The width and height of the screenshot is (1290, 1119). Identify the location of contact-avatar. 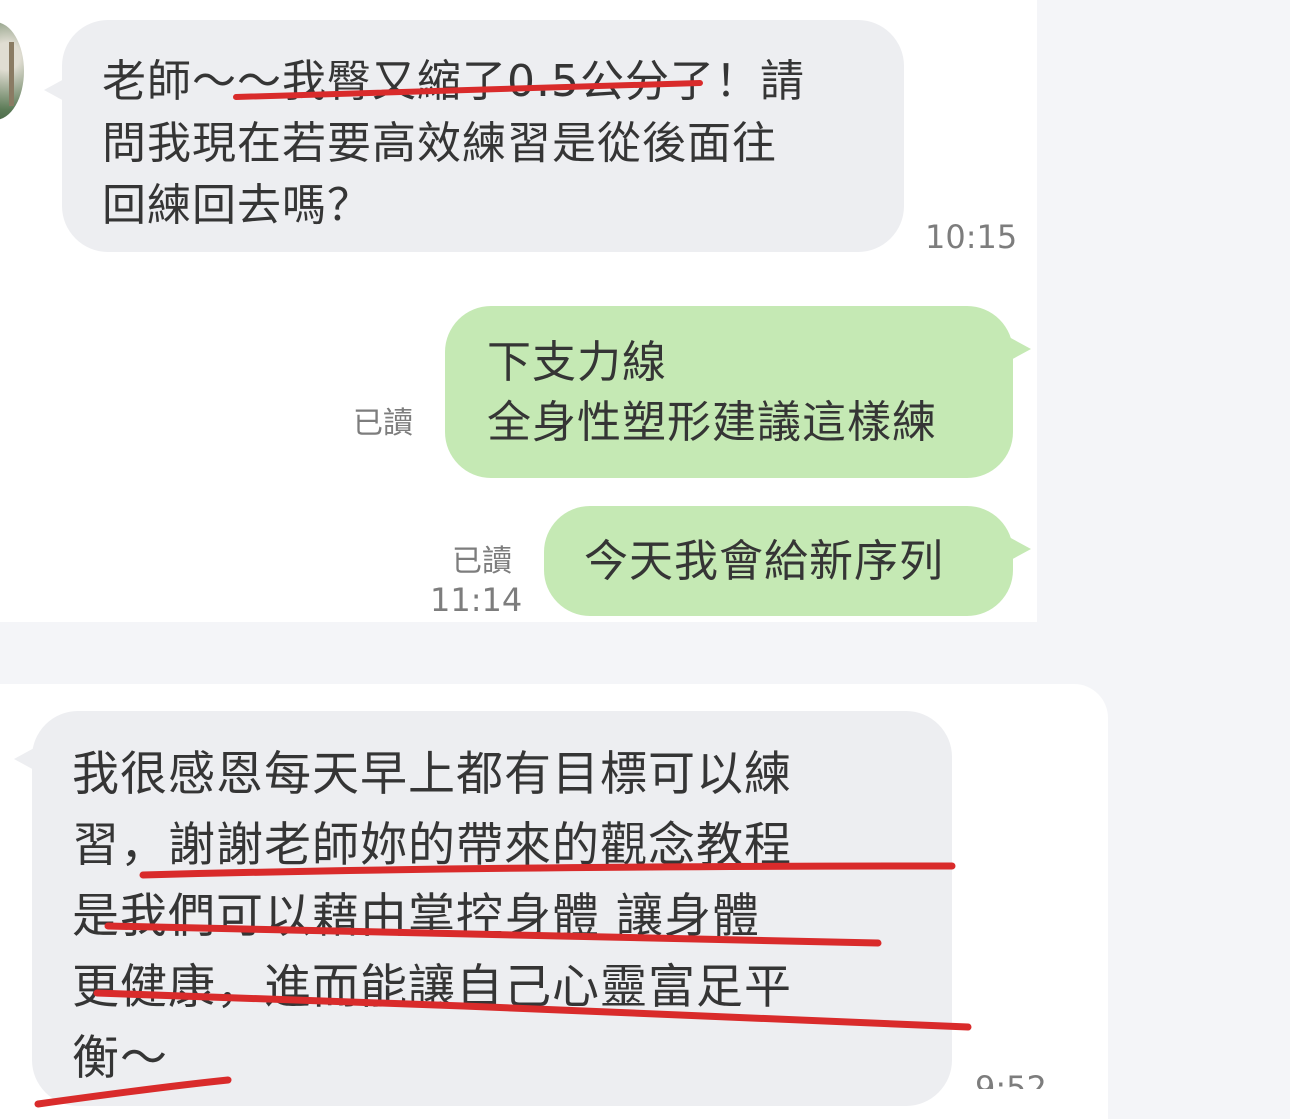
(12, 71).